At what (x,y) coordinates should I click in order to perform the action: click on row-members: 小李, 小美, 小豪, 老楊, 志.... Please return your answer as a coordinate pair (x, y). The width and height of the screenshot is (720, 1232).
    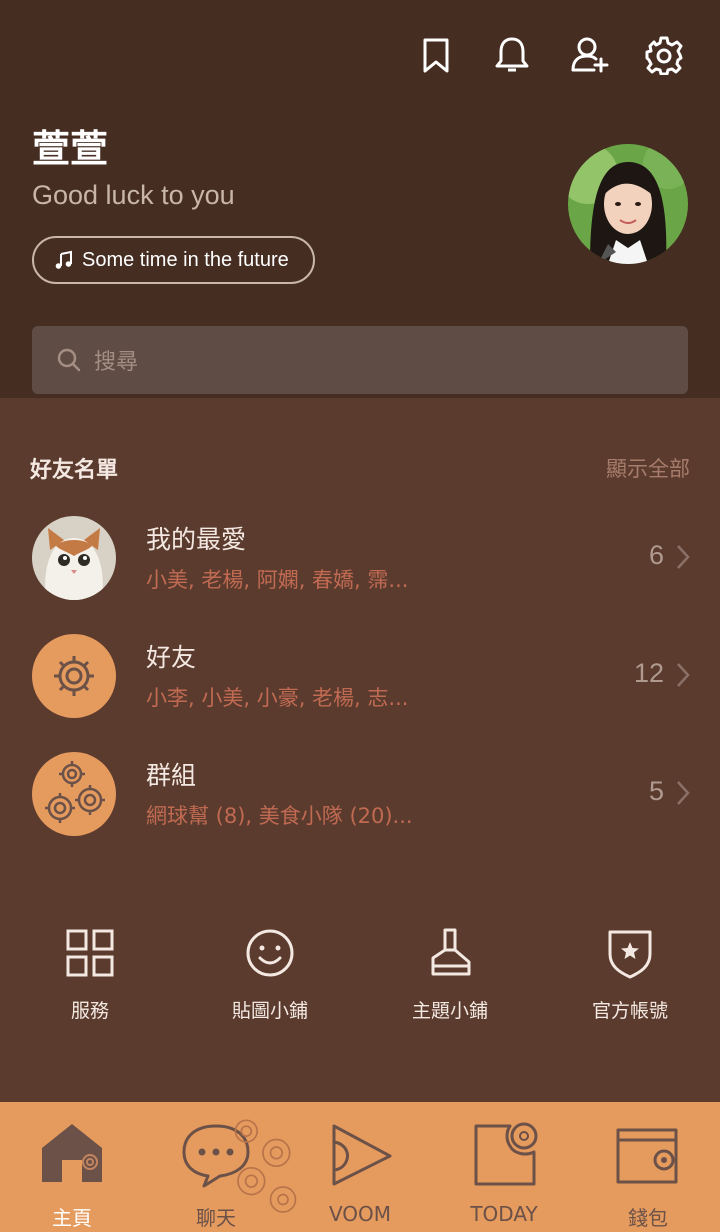
    Looking at the image, I should click on (277, 698).